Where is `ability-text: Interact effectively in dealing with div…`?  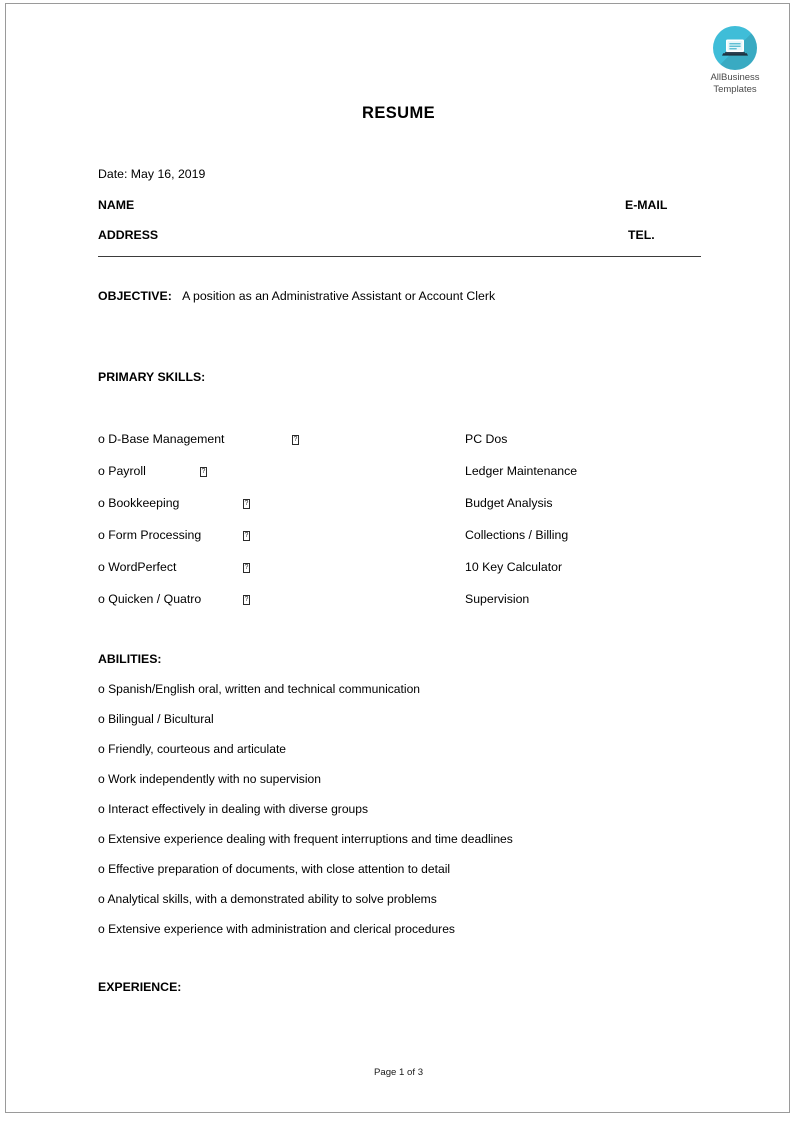 ability-text: Interact effectively in dealing with div… is located at coordinates (238, 809).